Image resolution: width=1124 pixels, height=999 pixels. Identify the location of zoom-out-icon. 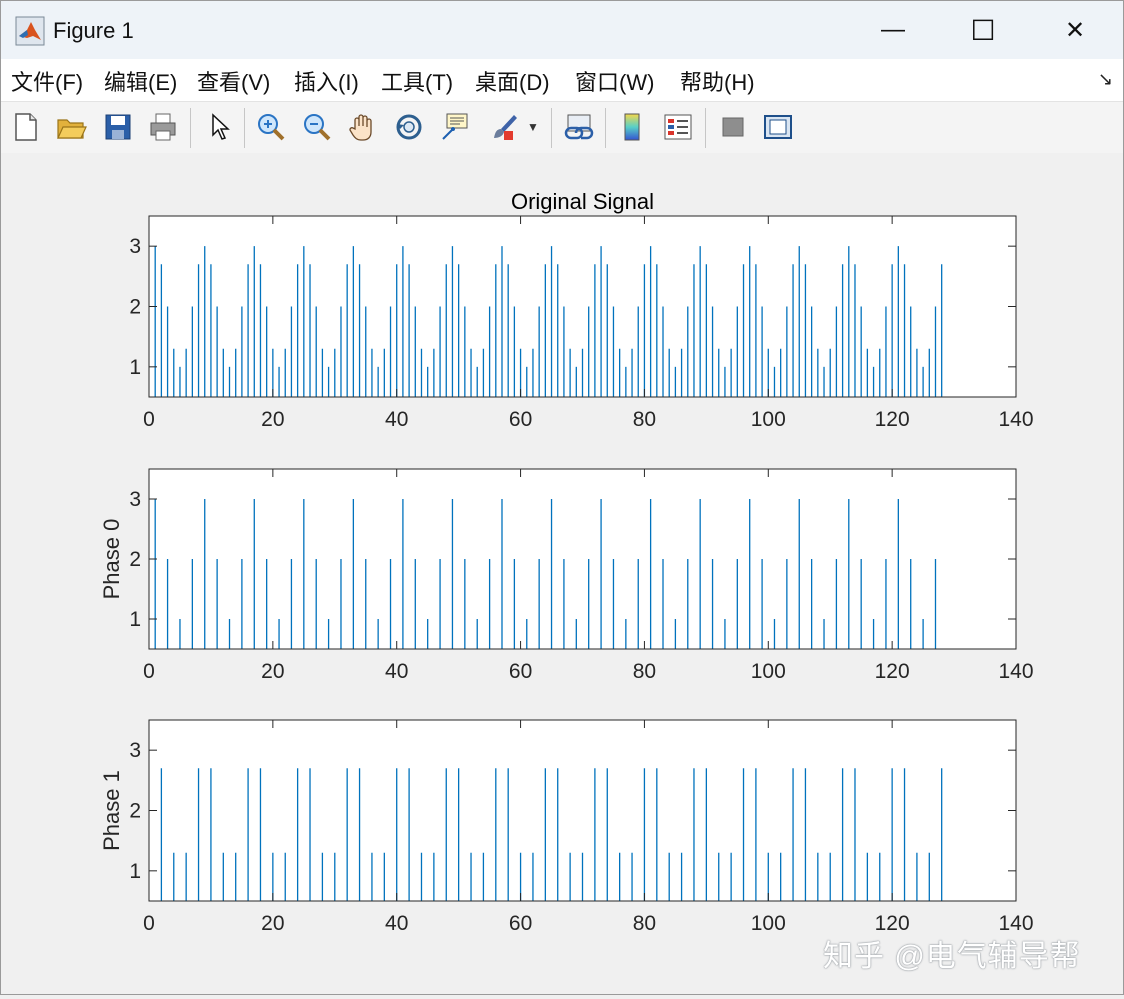
(317, 127).